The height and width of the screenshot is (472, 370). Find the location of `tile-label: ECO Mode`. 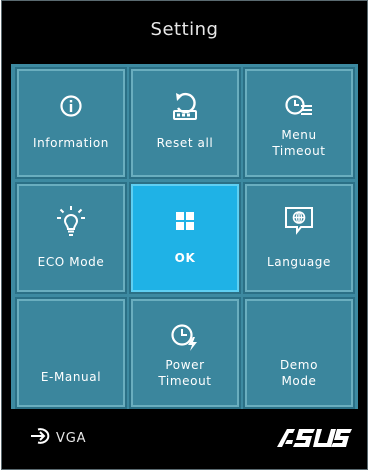

tile-label: ECO Mode is located at coordinates (71, 262).